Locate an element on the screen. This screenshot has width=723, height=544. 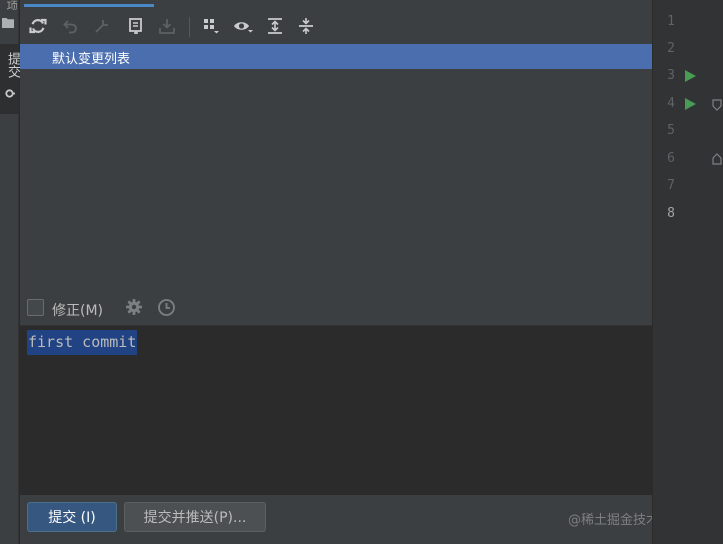
line-number: 2 is located at coordinates (671, 48).